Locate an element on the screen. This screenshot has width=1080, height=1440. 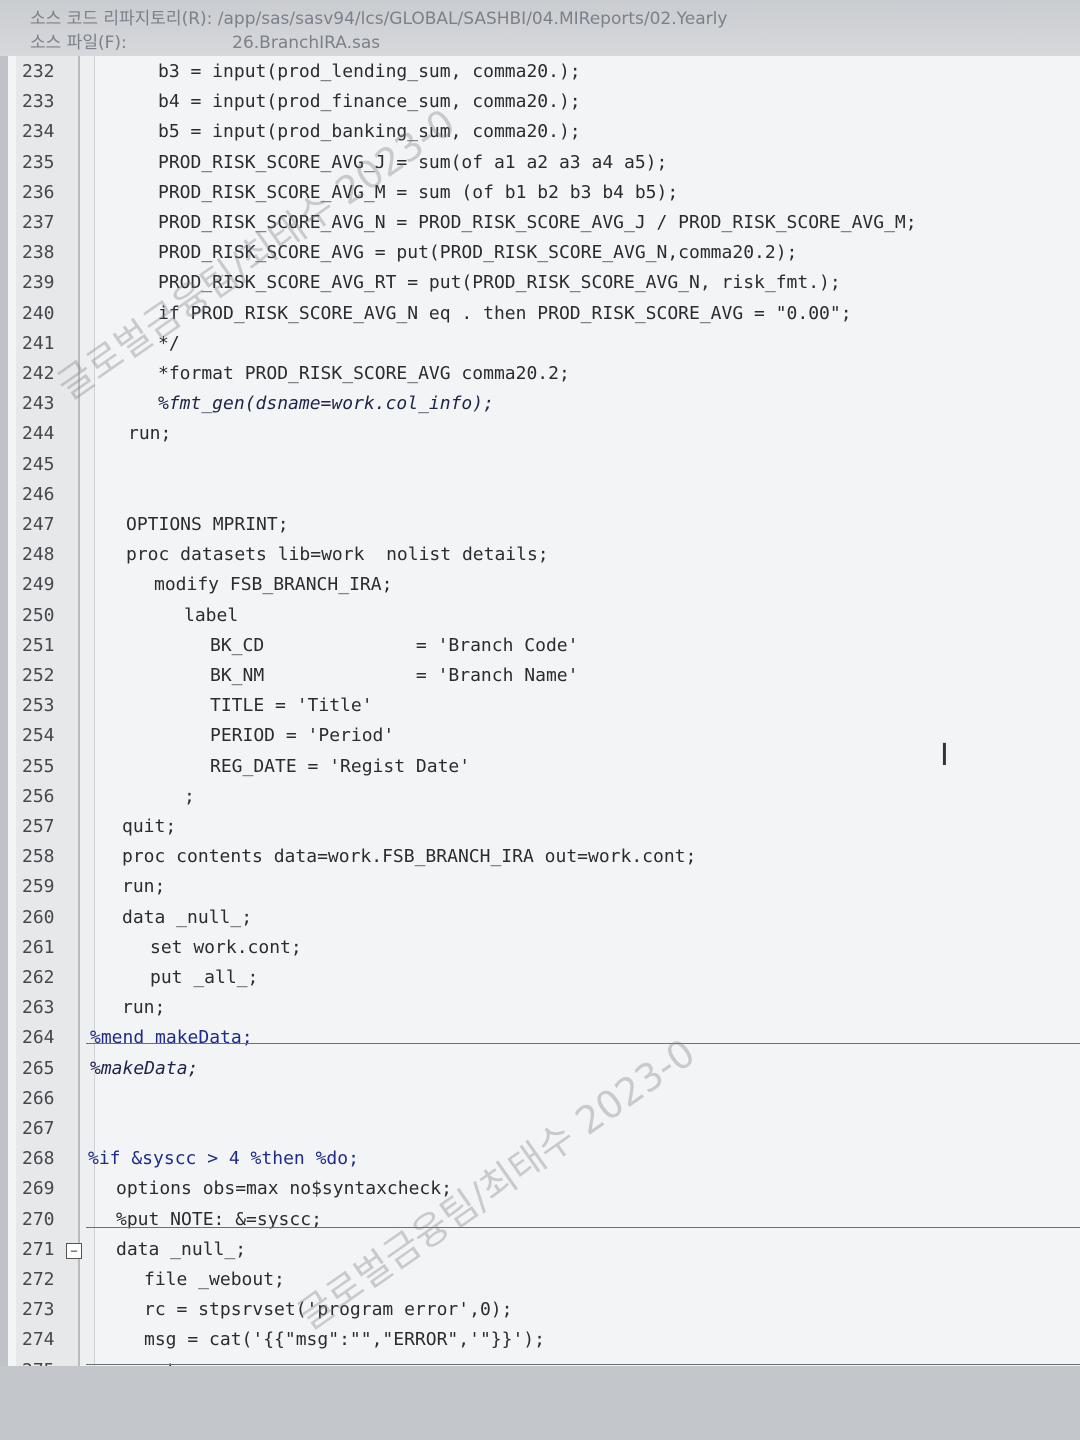
code-text: *format PROD_RISK_SCORE_AVG comma20.2; is located at coordinates (364, 373).